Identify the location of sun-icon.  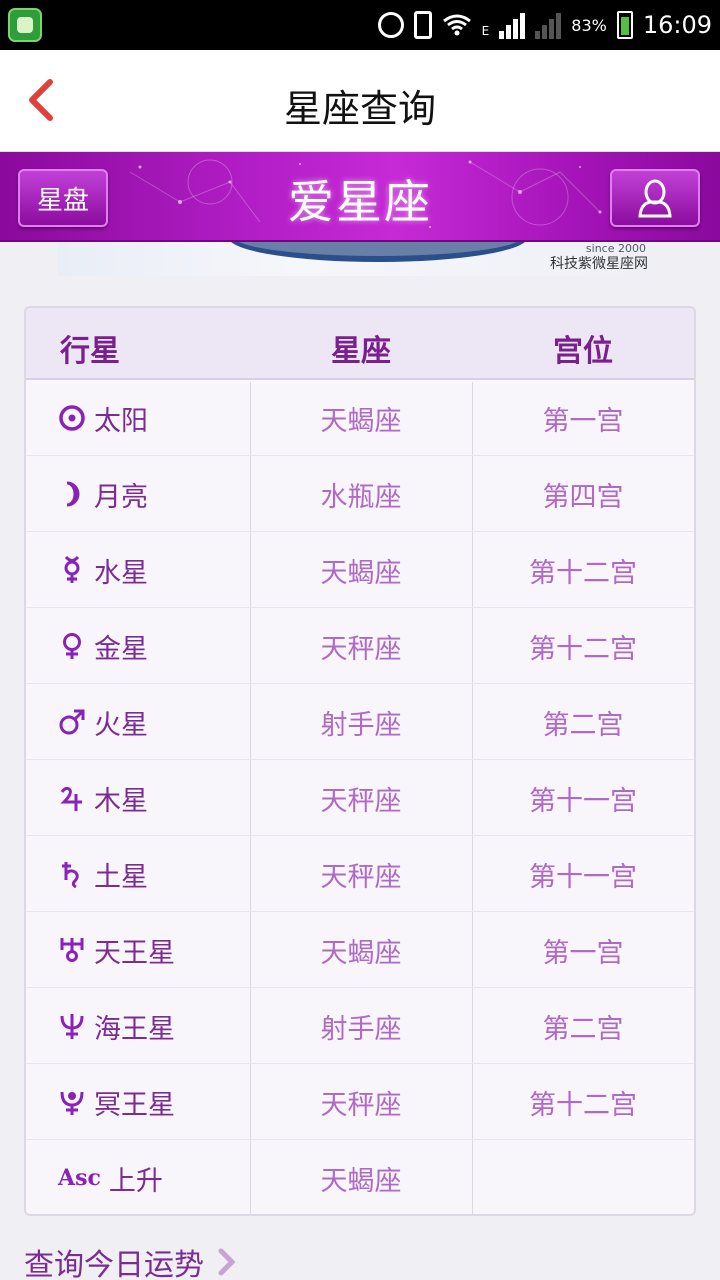
(72, 418).